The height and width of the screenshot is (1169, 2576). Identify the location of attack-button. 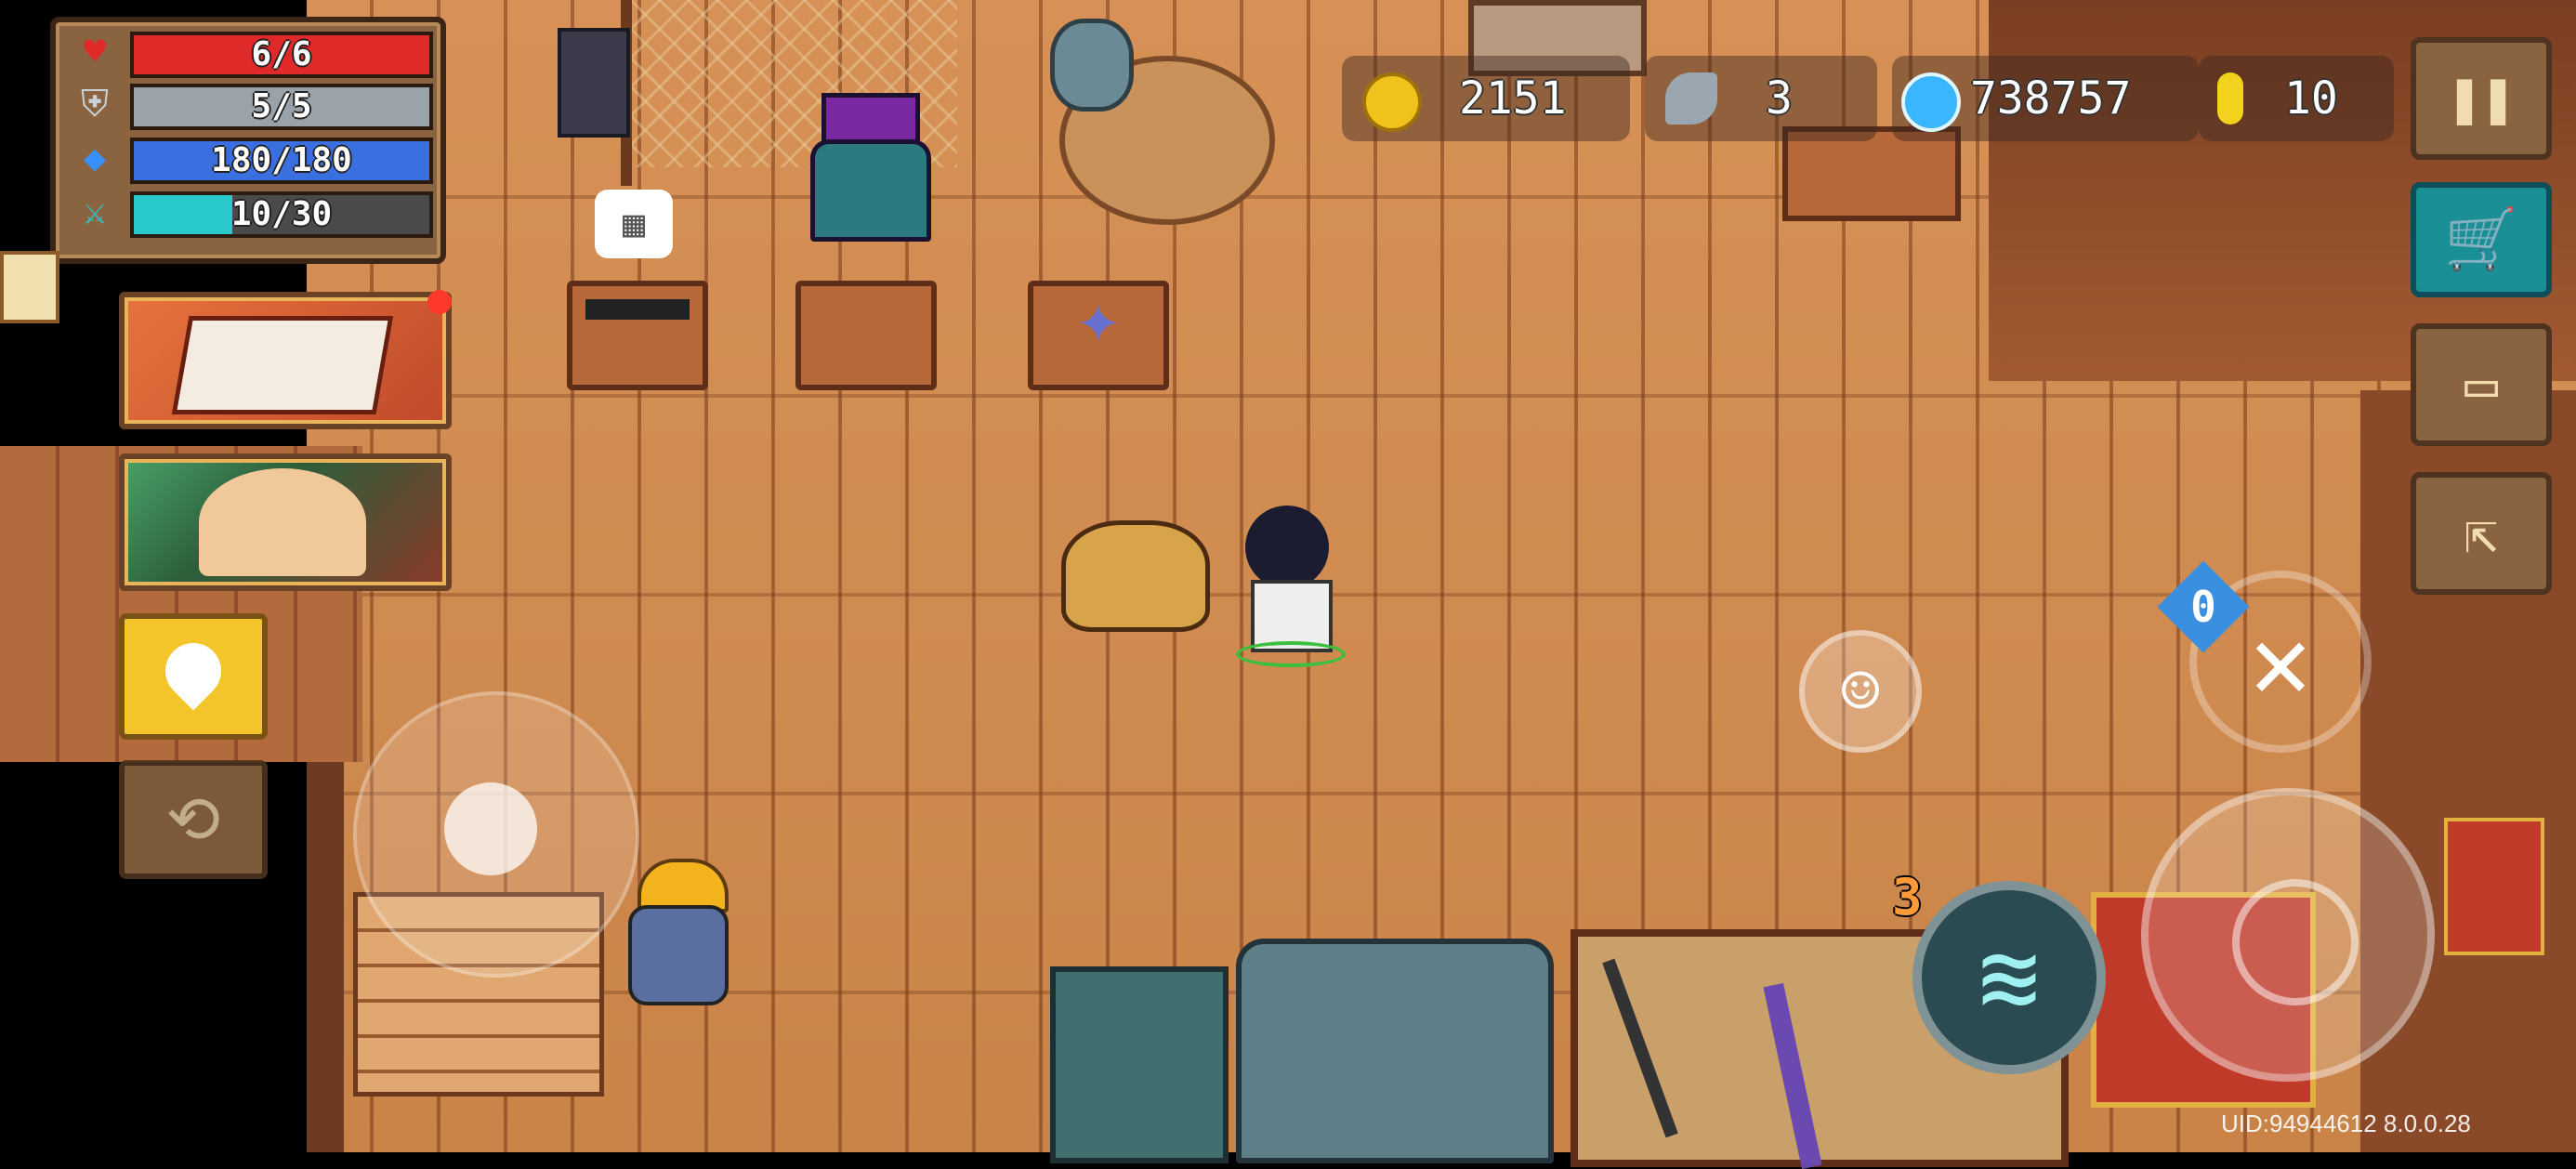
(2288, 935).